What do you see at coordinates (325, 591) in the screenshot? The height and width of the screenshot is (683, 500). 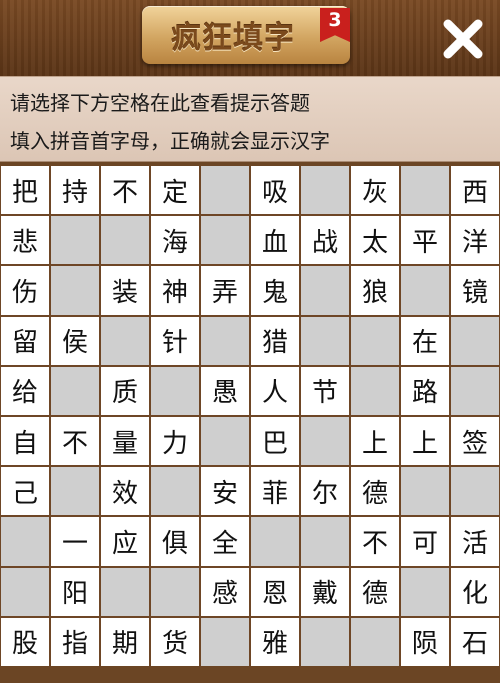 I see `grid-cell: 戴` at bounding box center [325, 591].